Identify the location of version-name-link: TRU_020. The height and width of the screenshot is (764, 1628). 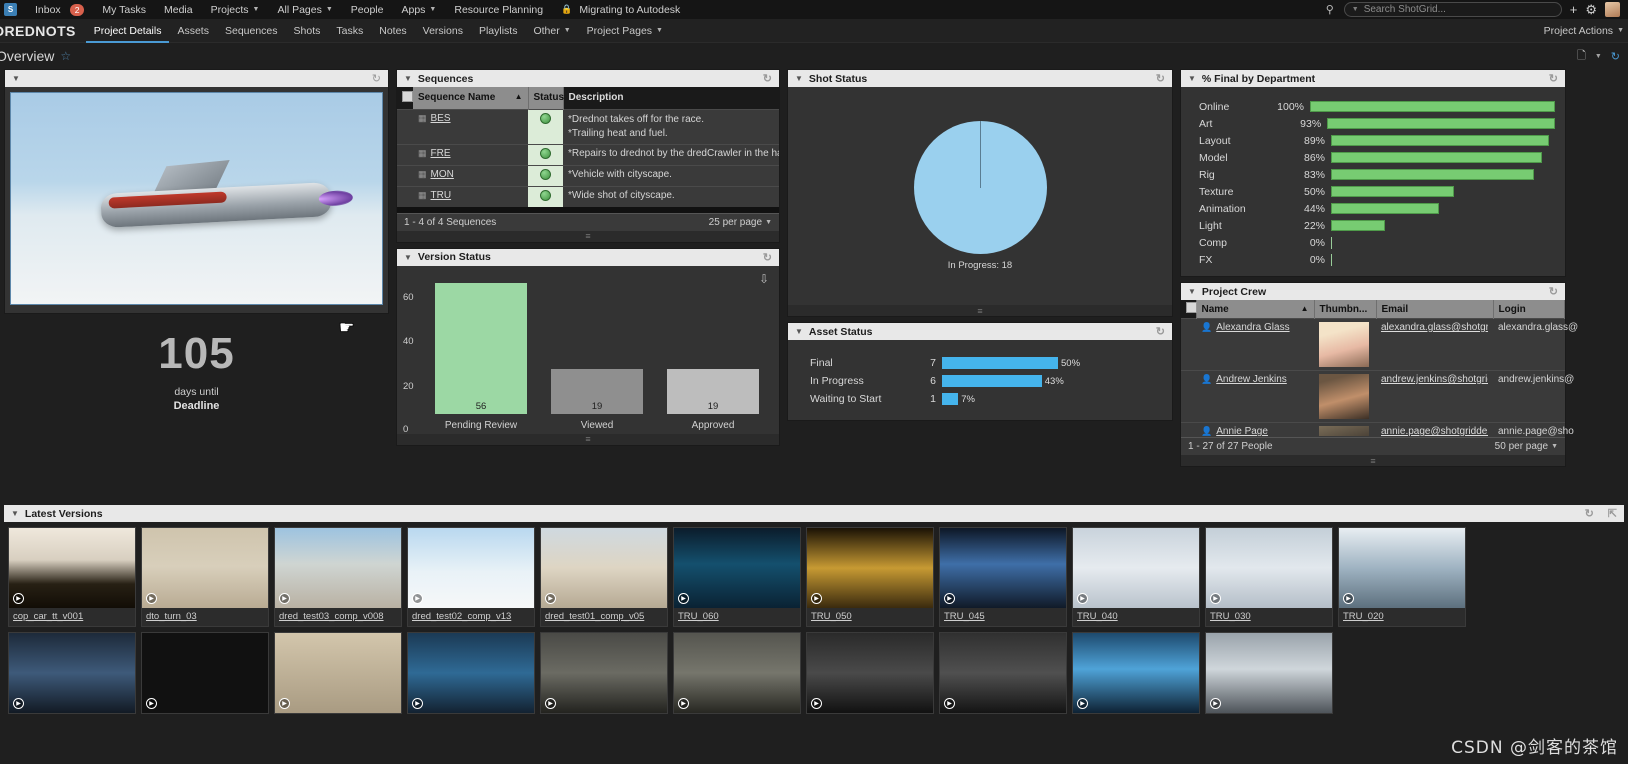
(1402, 617).